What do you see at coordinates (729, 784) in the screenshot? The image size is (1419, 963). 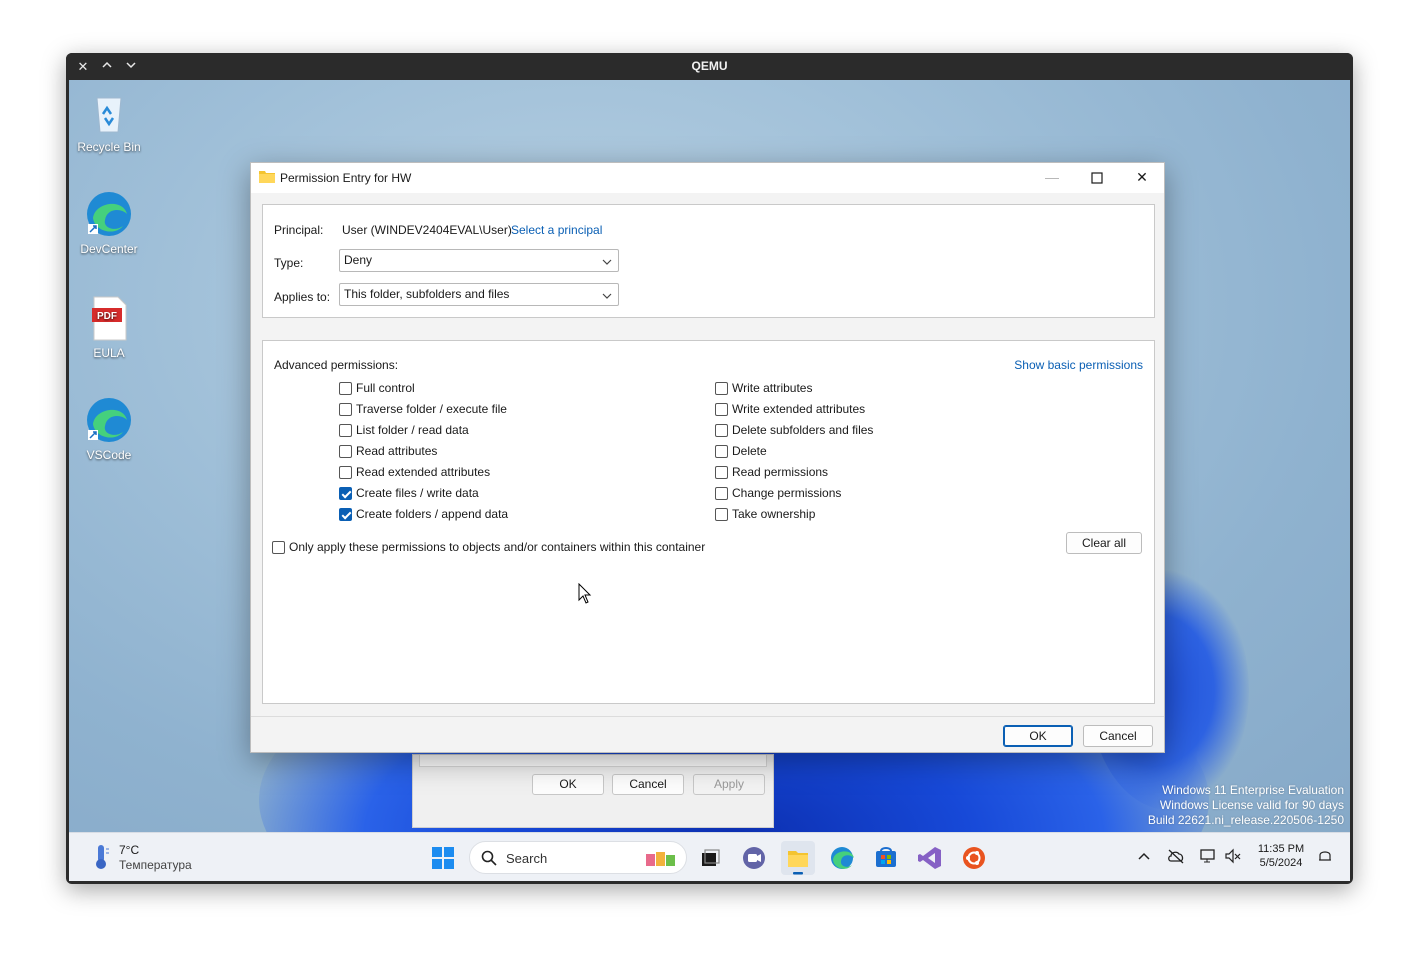 I see `background-apply-button: Apply` at bounding box center [729, 784].